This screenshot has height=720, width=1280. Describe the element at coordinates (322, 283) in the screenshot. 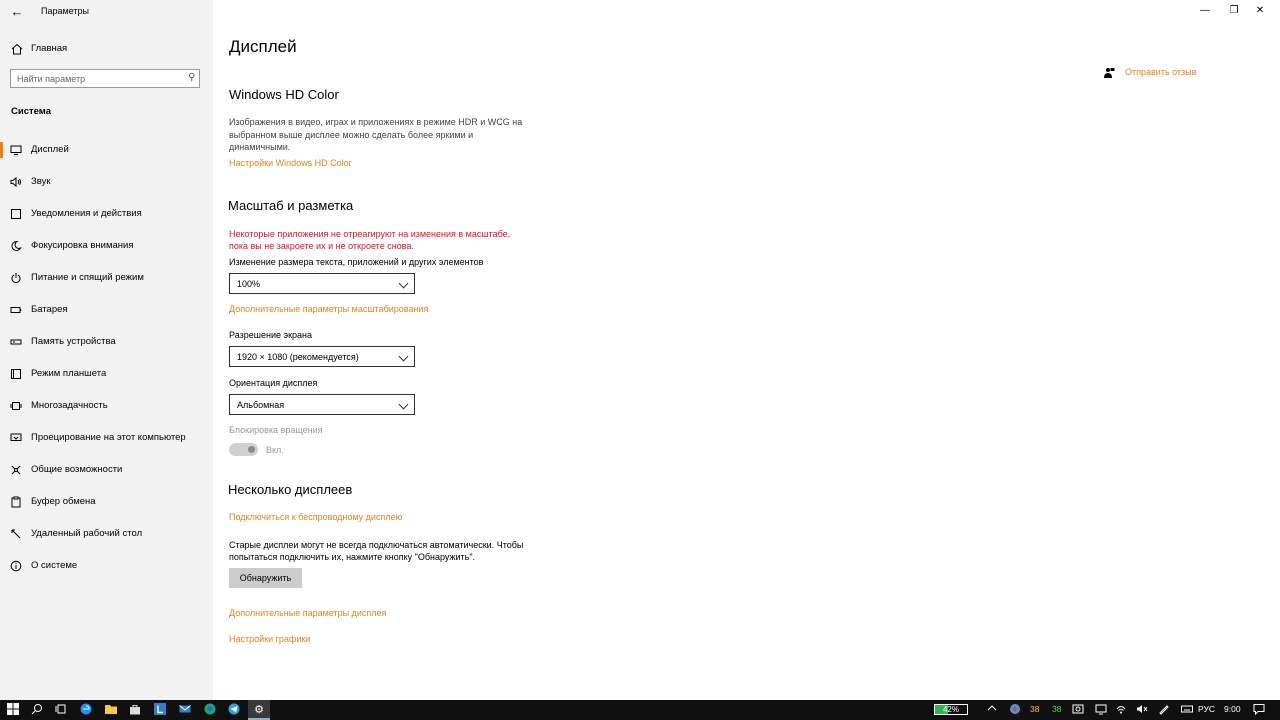

I see `scale-dropdown: 100%` at that location.